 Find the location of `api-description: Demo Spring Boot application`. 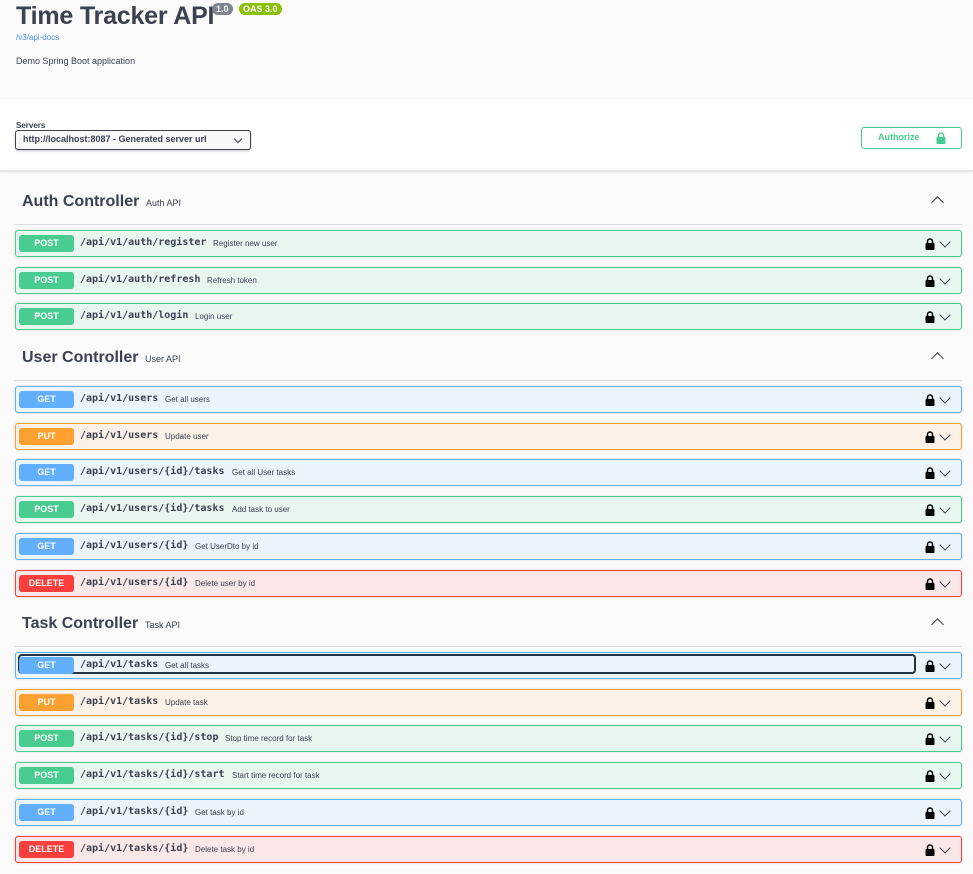

api-description: Demo Spring Boot application is located at coordinates (76, 61).